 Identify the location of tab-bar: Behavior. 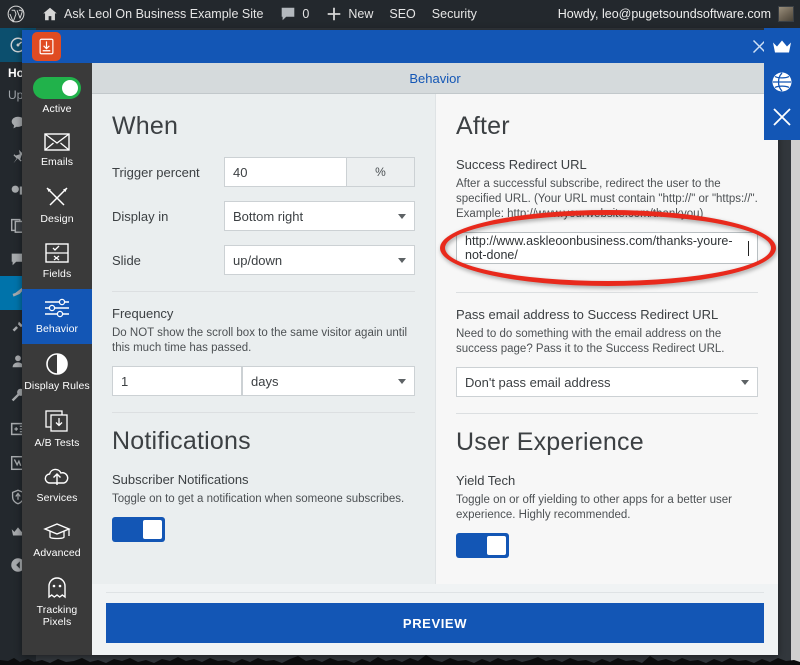
(435, 78).